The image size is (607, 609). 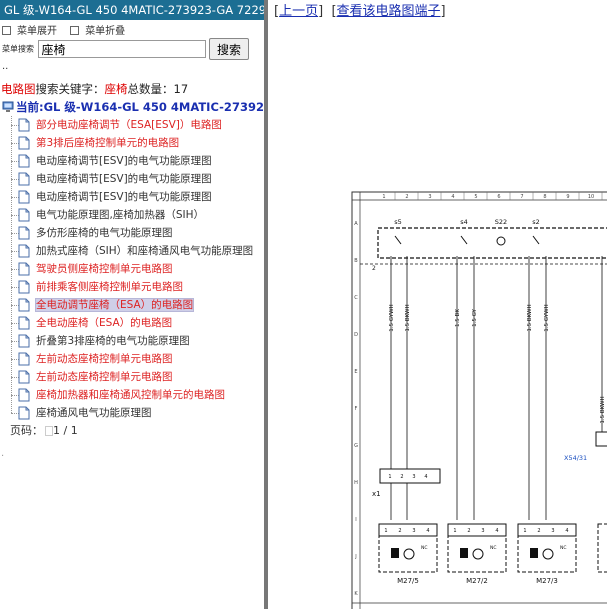 I want to click on row-letter: G, so click(x=356, y=446).